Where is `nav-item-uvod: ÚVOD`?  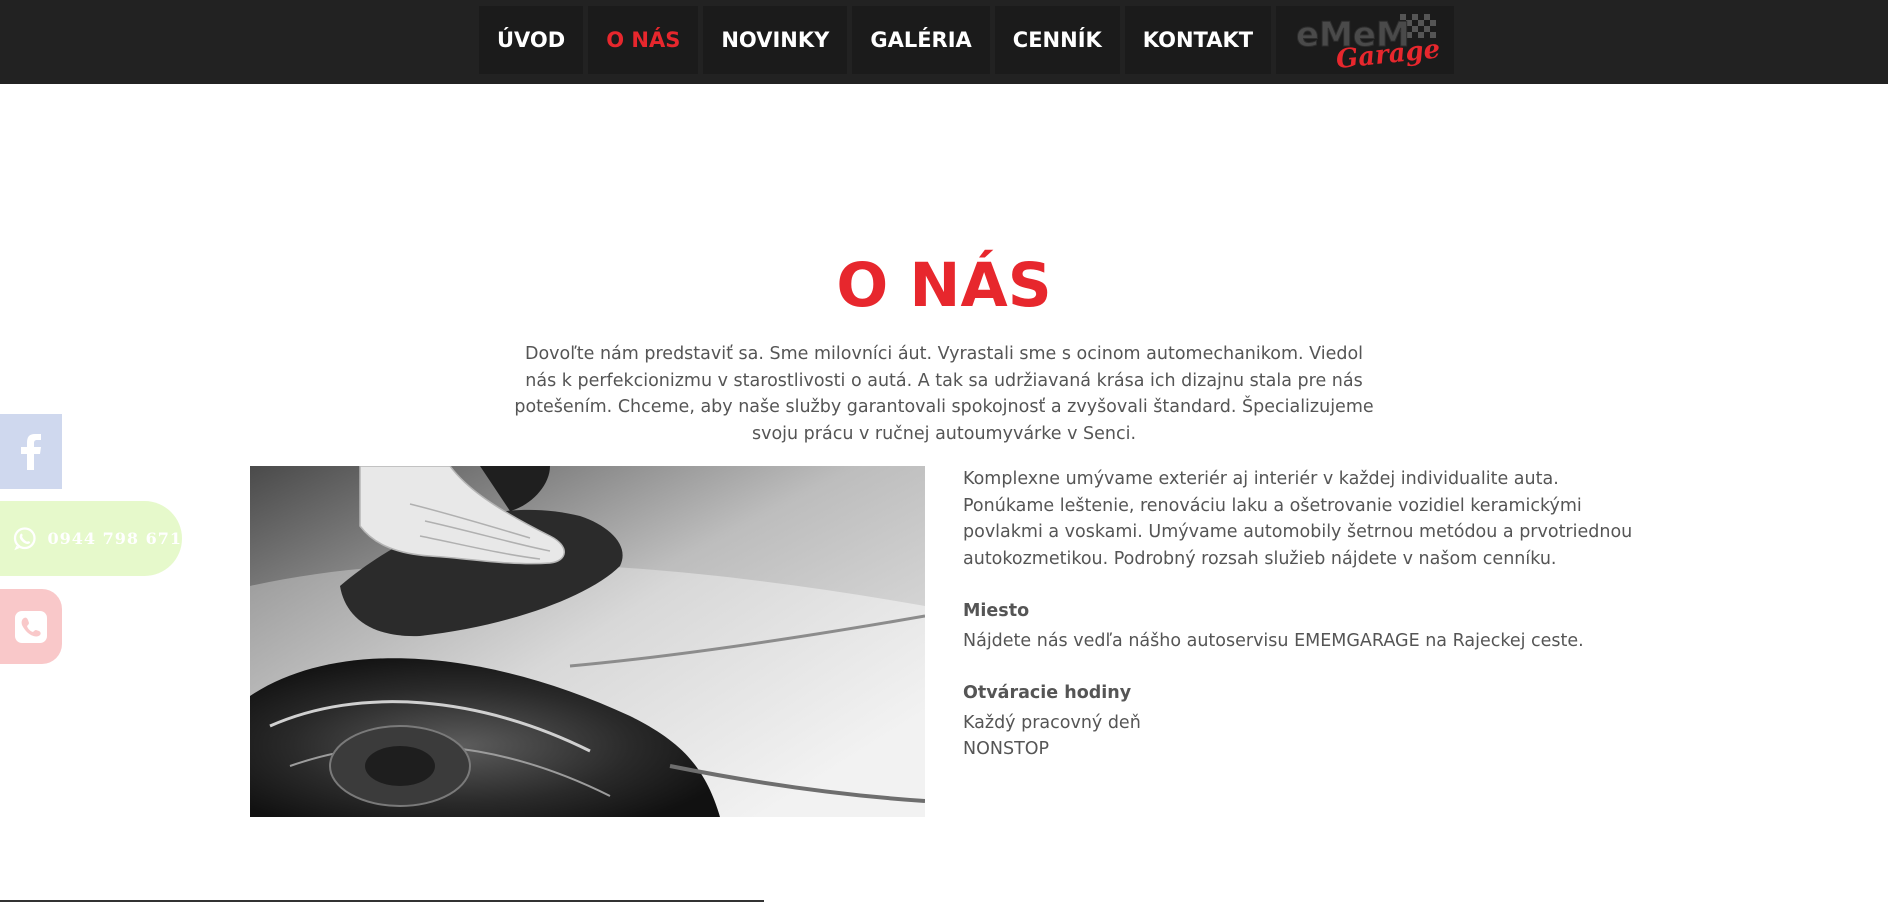
nav-item-uvod: ÚVOD is located at coordinates (531, 40).